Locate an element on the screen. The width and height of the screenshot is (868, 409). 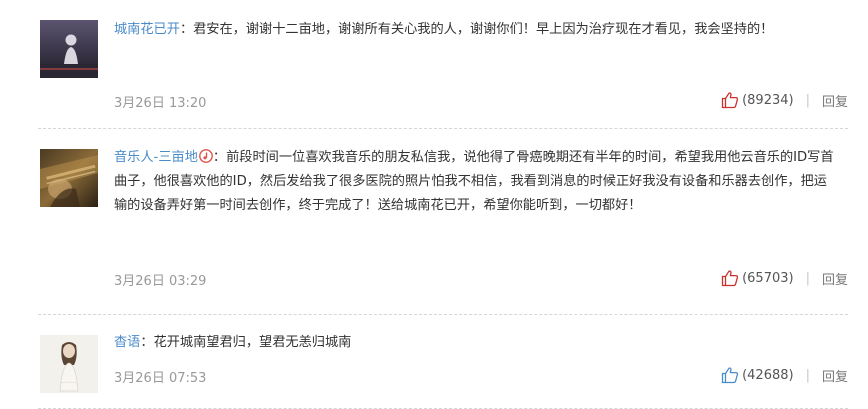
comment-actions: (65703) | 回复 is located at coordinates (784, 278).